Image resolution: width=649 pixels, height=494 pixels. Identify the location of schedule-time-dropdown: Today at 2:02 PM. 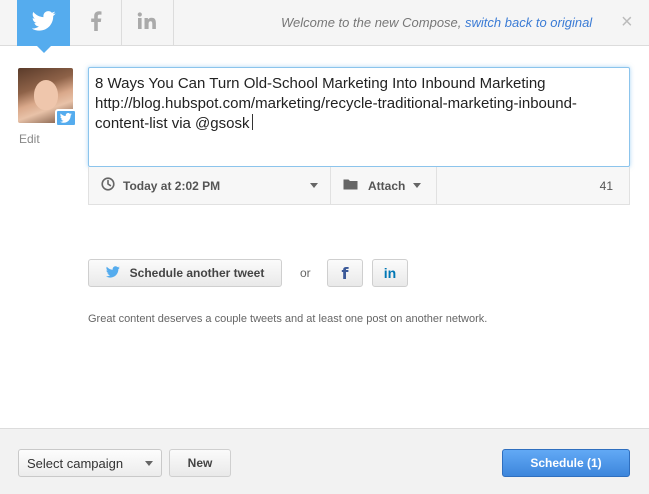
(210, 185).